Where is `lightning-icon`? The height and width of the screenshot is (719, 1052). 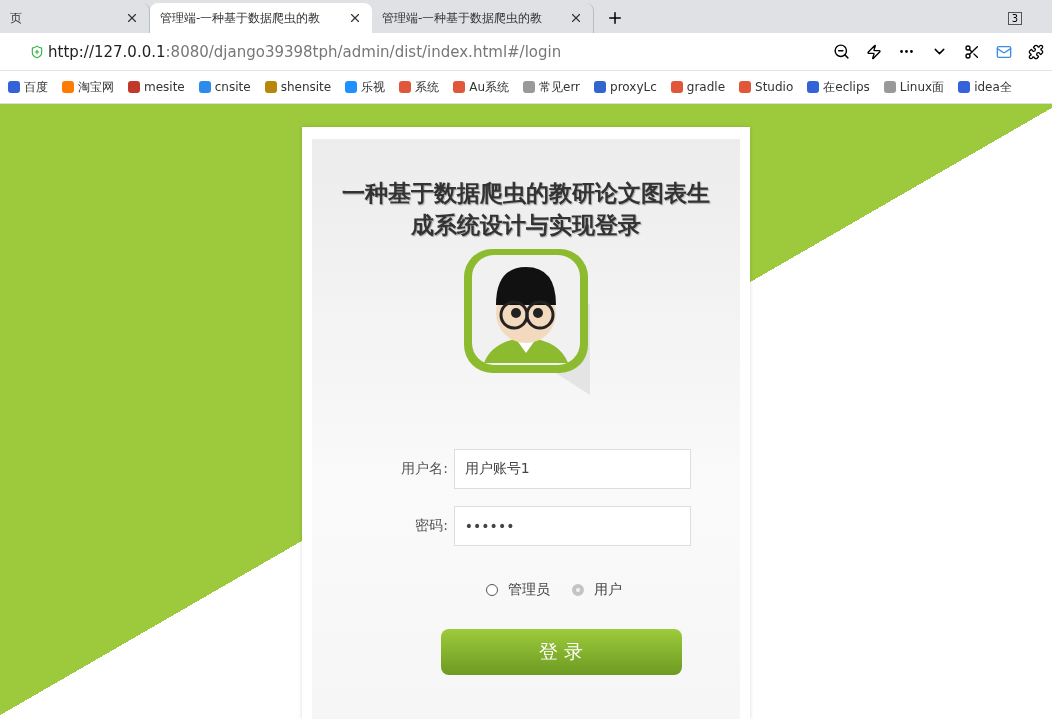 lightning-icon is located at coordinates (874, 51).